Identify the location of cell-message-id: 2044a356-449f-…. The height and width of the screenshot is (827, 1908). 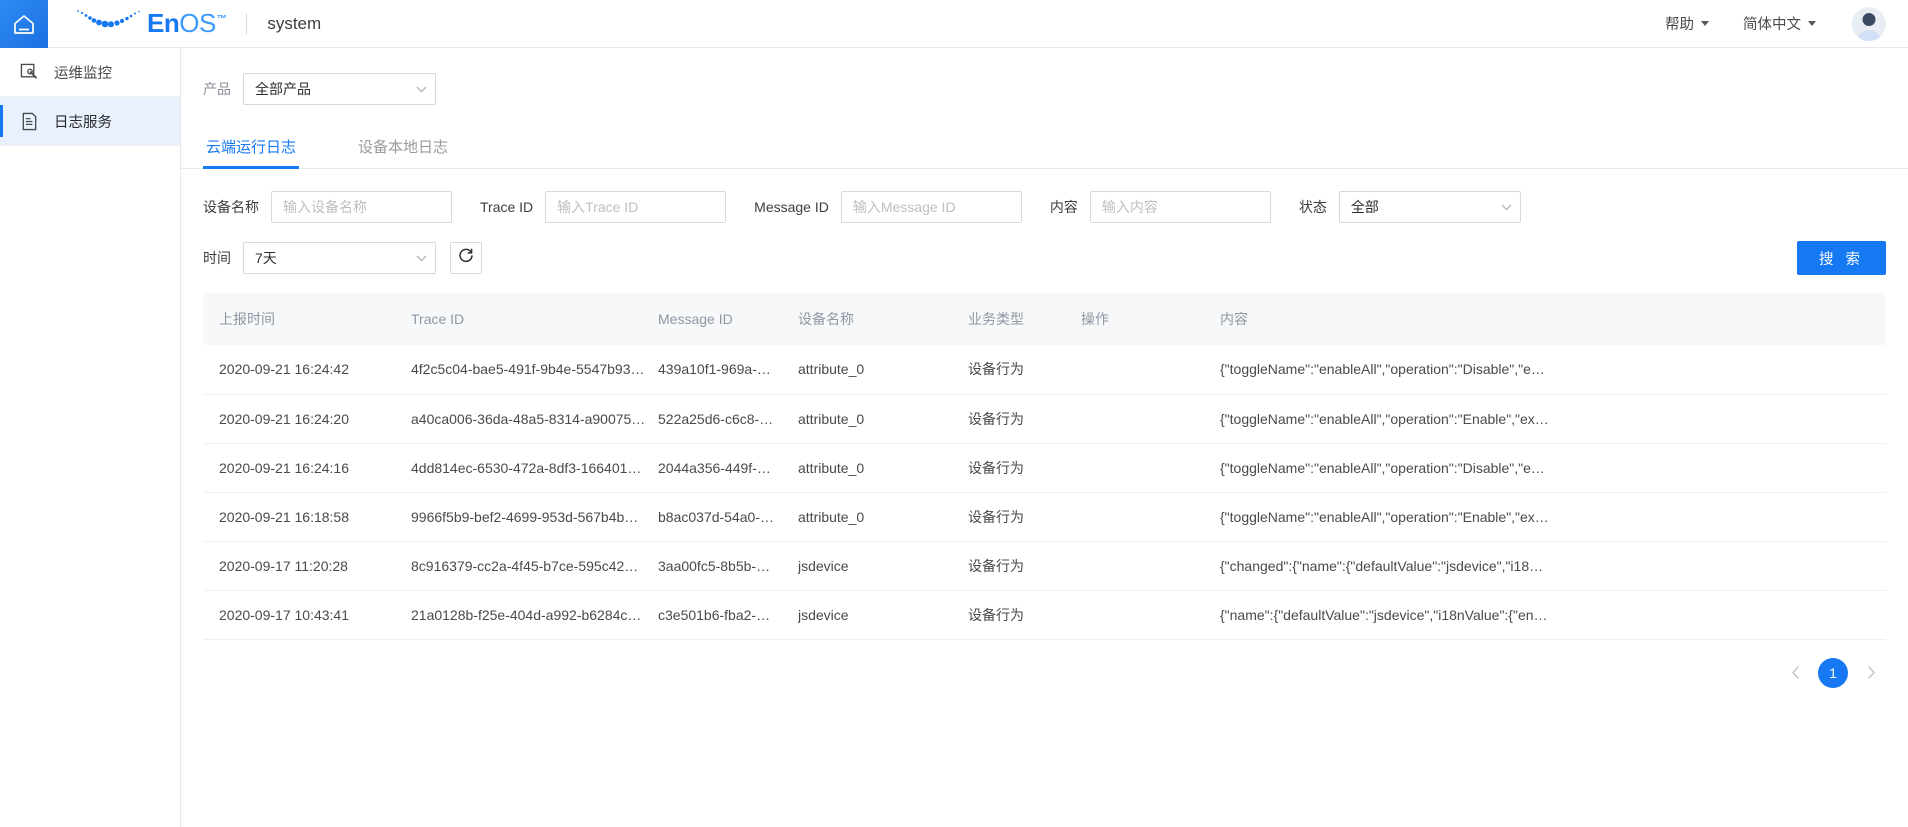
(728, 468).